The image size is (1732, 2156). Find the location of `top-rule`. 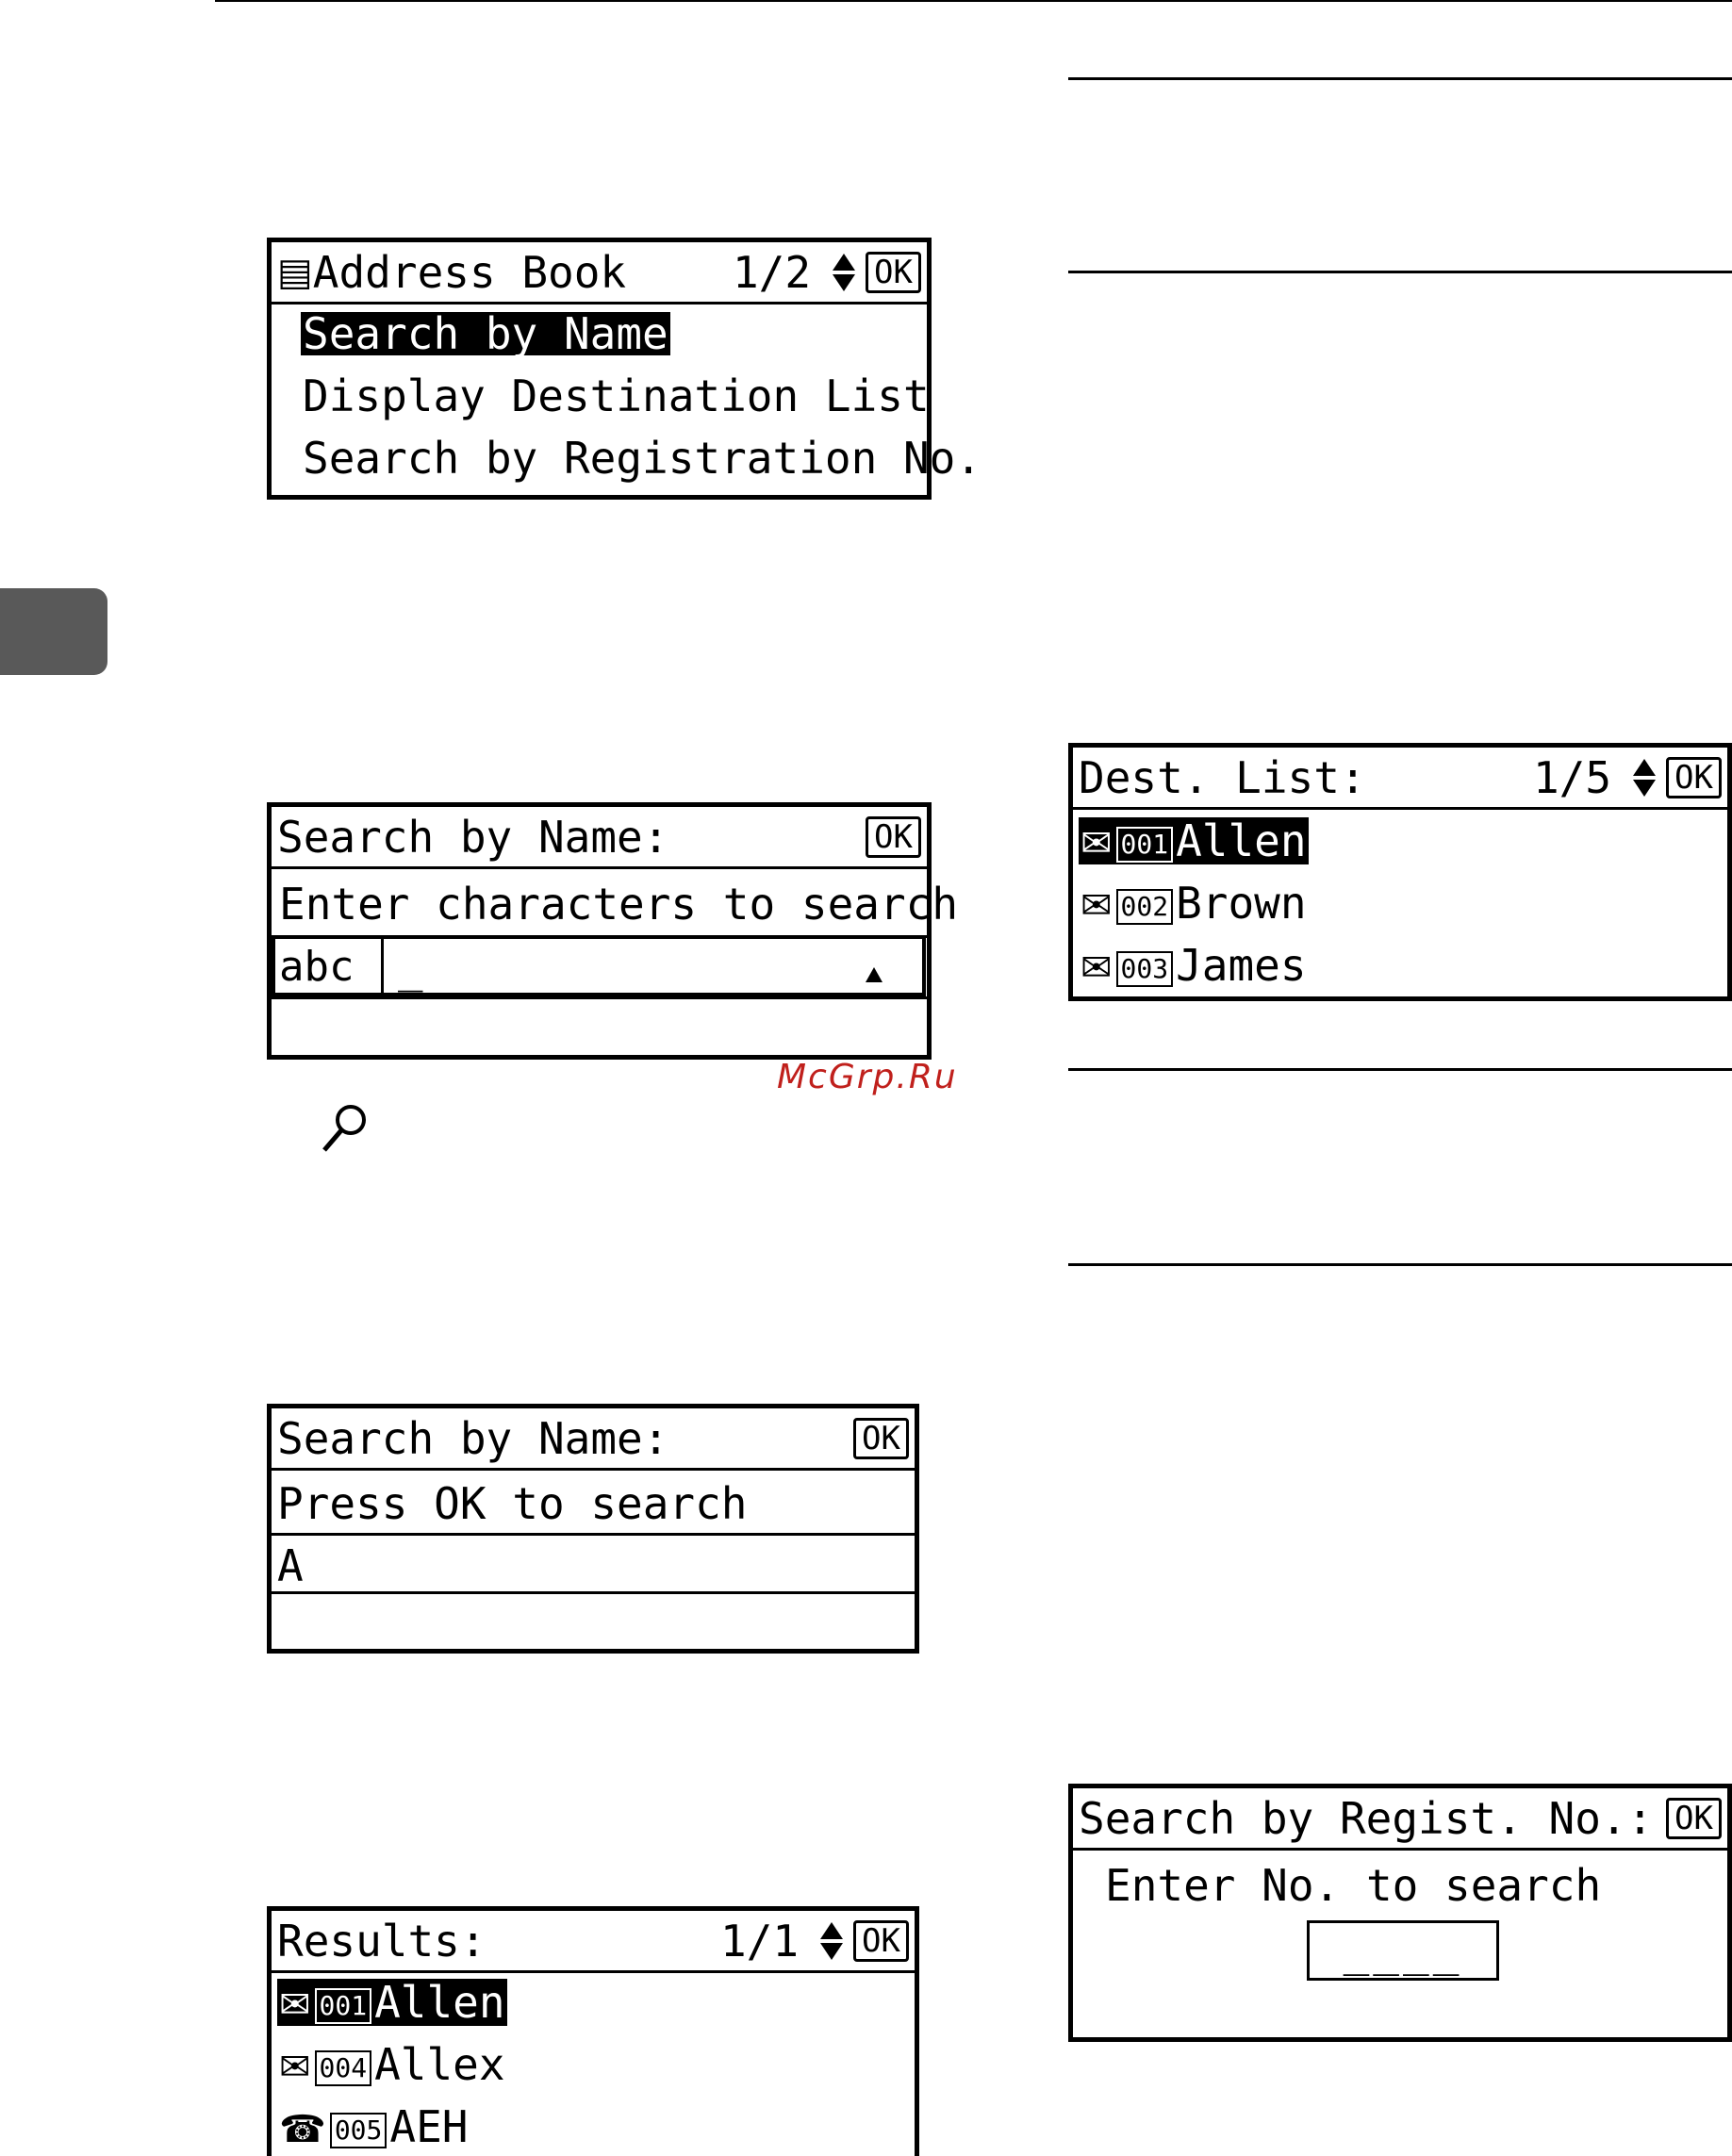

top-rule is located at coordinates (974, 1).